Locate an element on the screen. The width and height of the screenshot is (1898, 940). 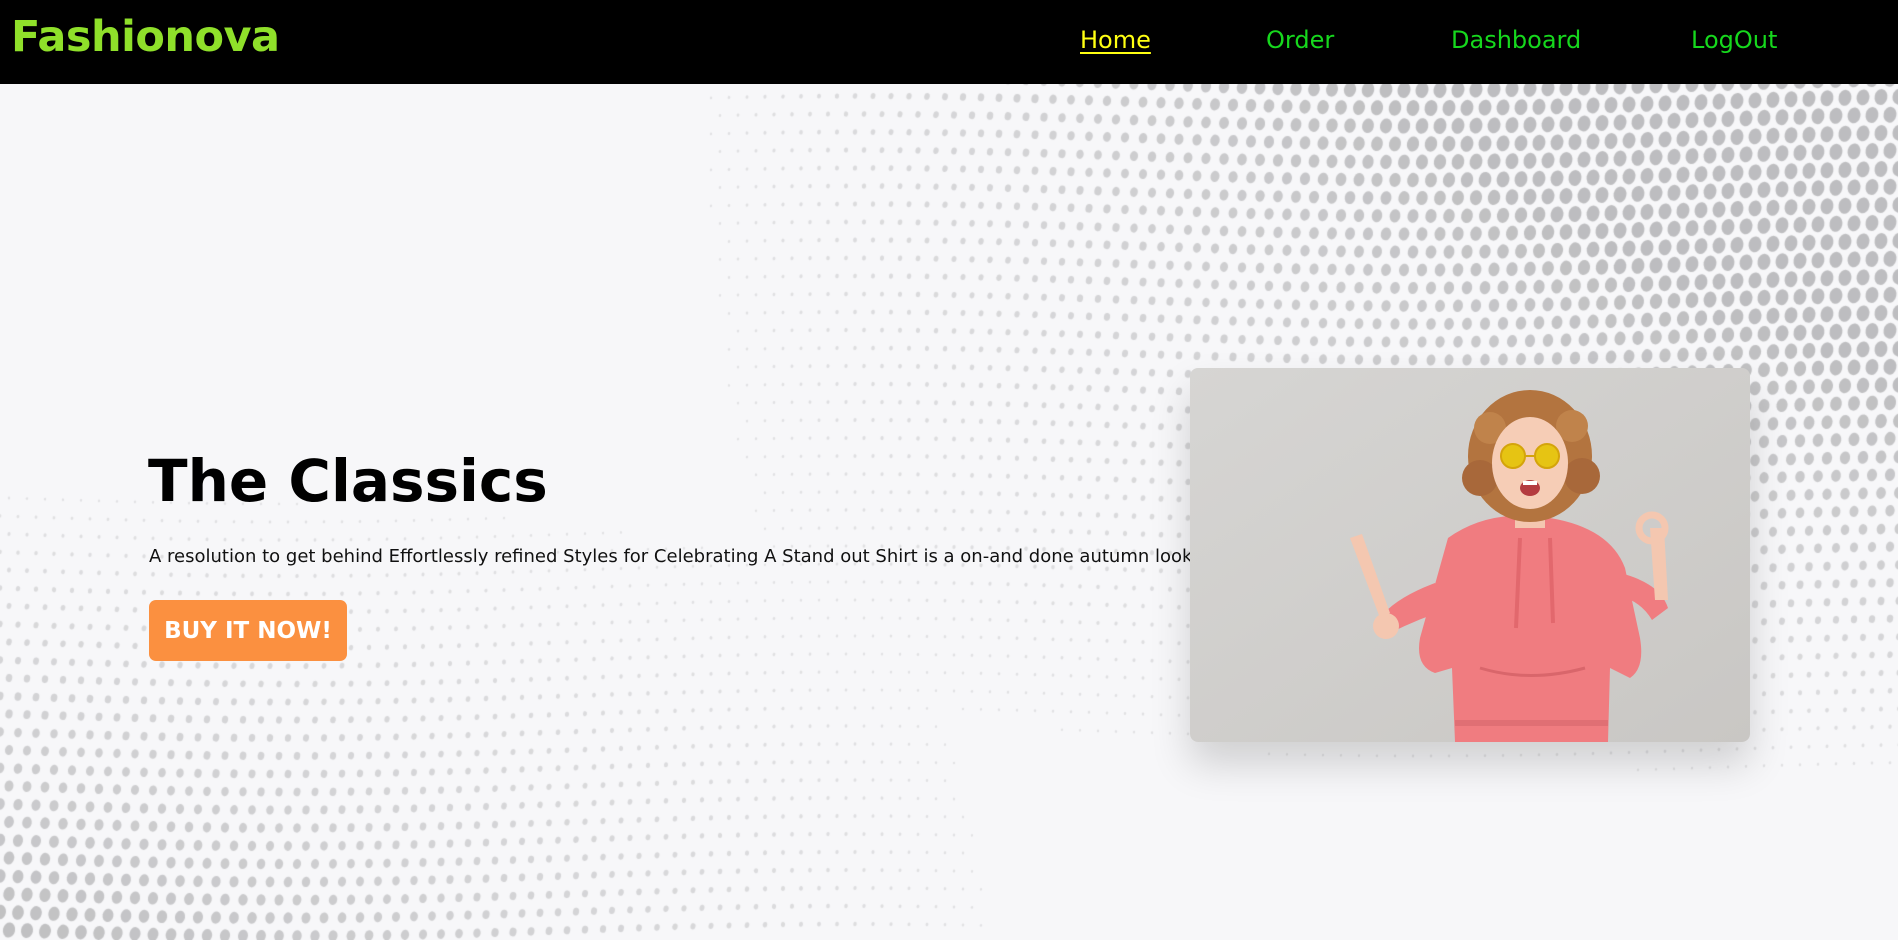
nav-link-logout: LogOut is located at coordinates (1734, 40).